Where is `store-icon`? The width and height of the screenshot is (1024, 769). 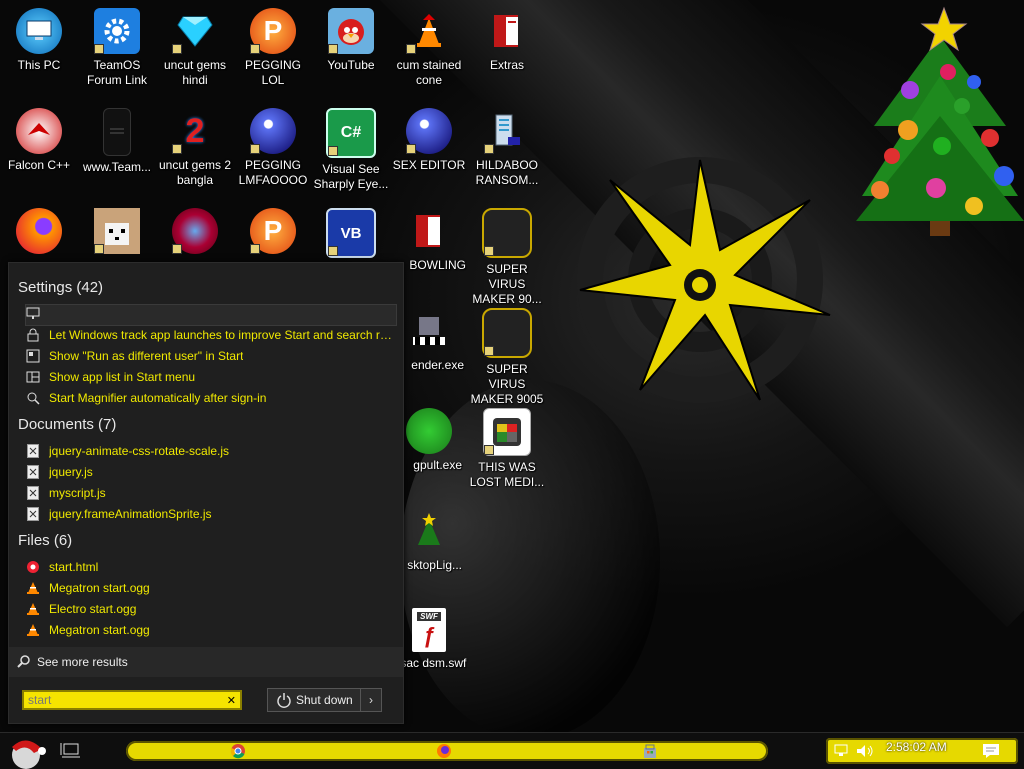
store-icon is located at coordinates (650, 751).